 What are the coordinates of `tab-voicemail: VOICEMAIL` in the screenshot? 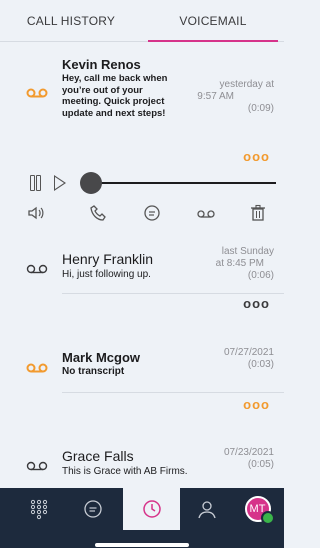 It's located at (213, 21).